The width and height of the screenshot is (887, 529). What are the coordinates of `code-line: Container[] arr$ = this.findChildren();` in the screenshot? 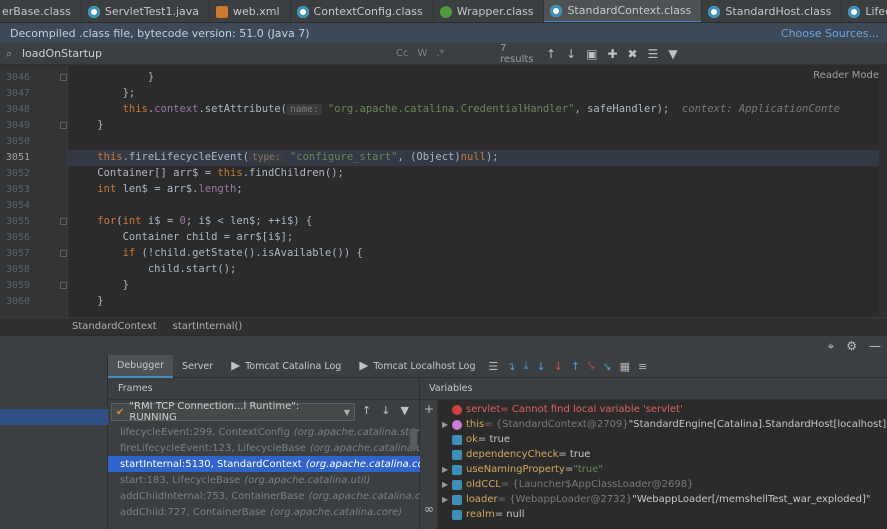 It's located at (208, 173).